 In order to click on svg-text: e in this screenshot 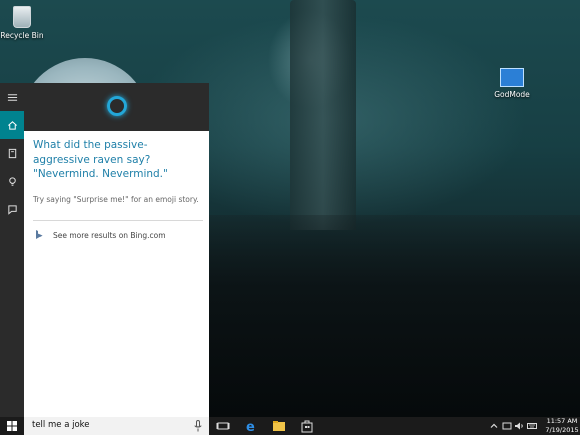, I will do `click(250, 426)`.